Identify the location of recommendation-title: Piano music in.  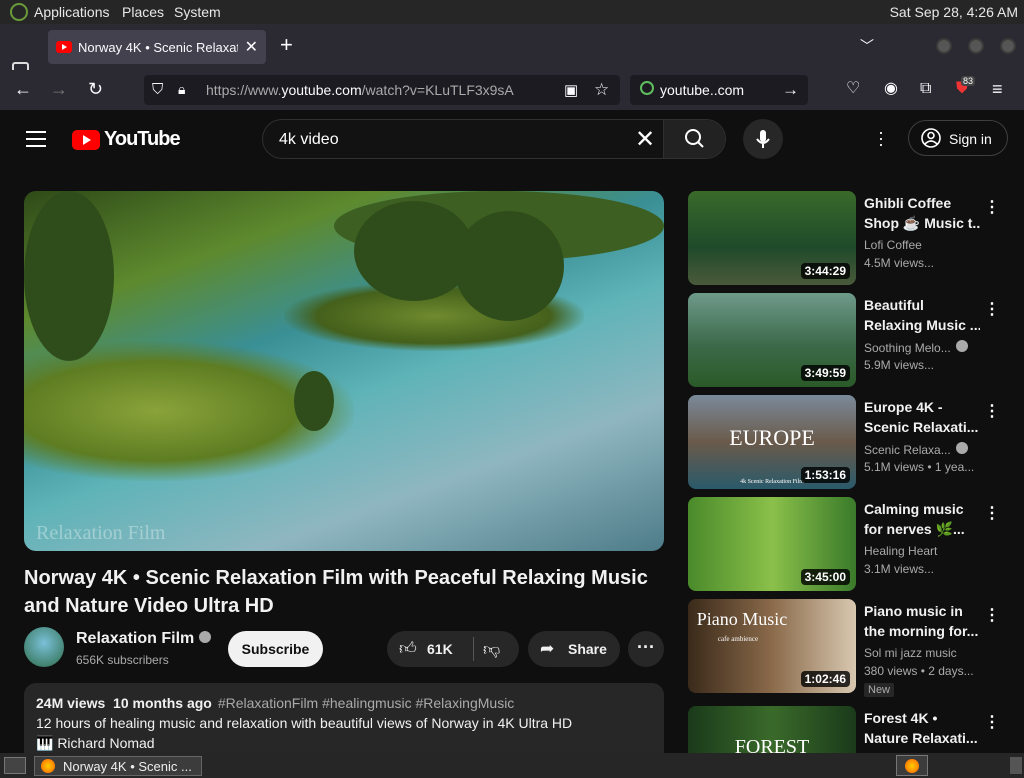
(922, 611).